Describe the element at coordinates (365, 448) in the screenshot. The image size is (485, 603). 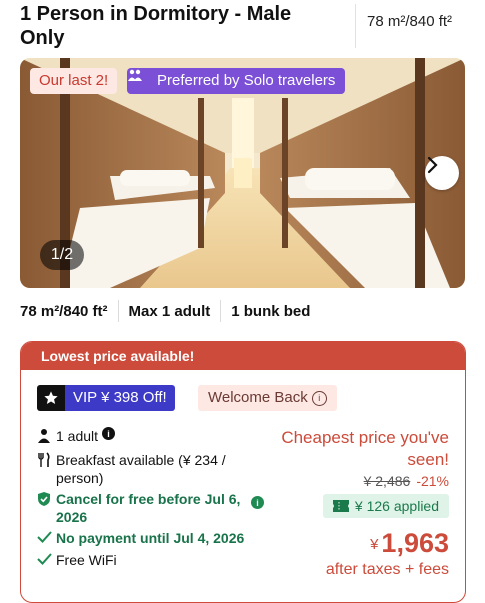
I see `cheapest-headline: Cheapest price you've seen!` at that location.